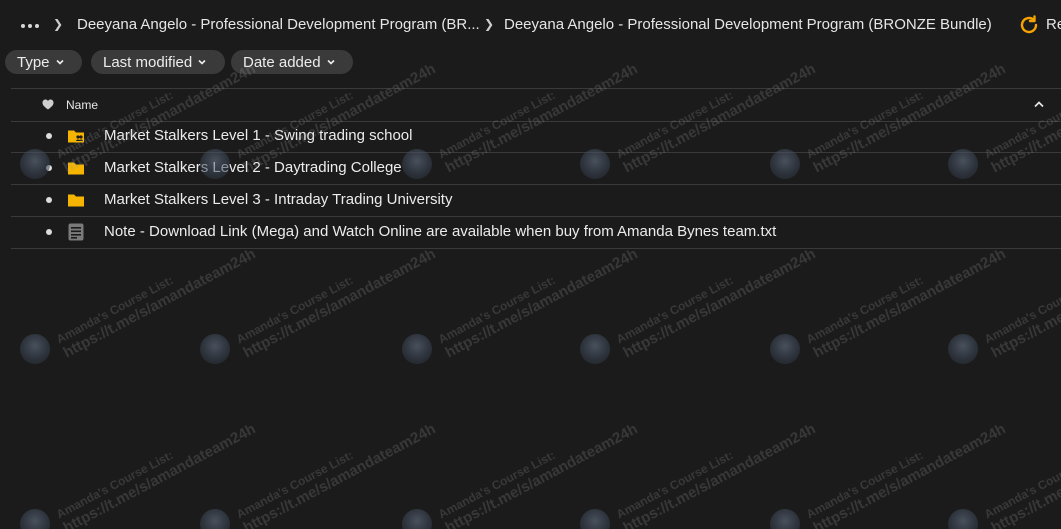  I want to click on sort-ascending-icon, so click(1039, 104).